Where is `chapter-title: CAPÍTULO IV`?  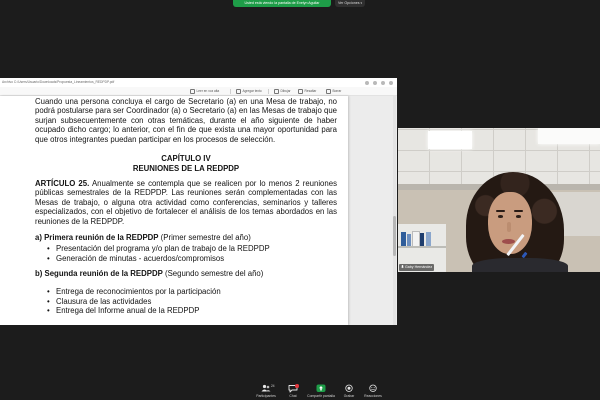 chapter-title: CAPÍTULO IV is located at coordinates (186, 159).